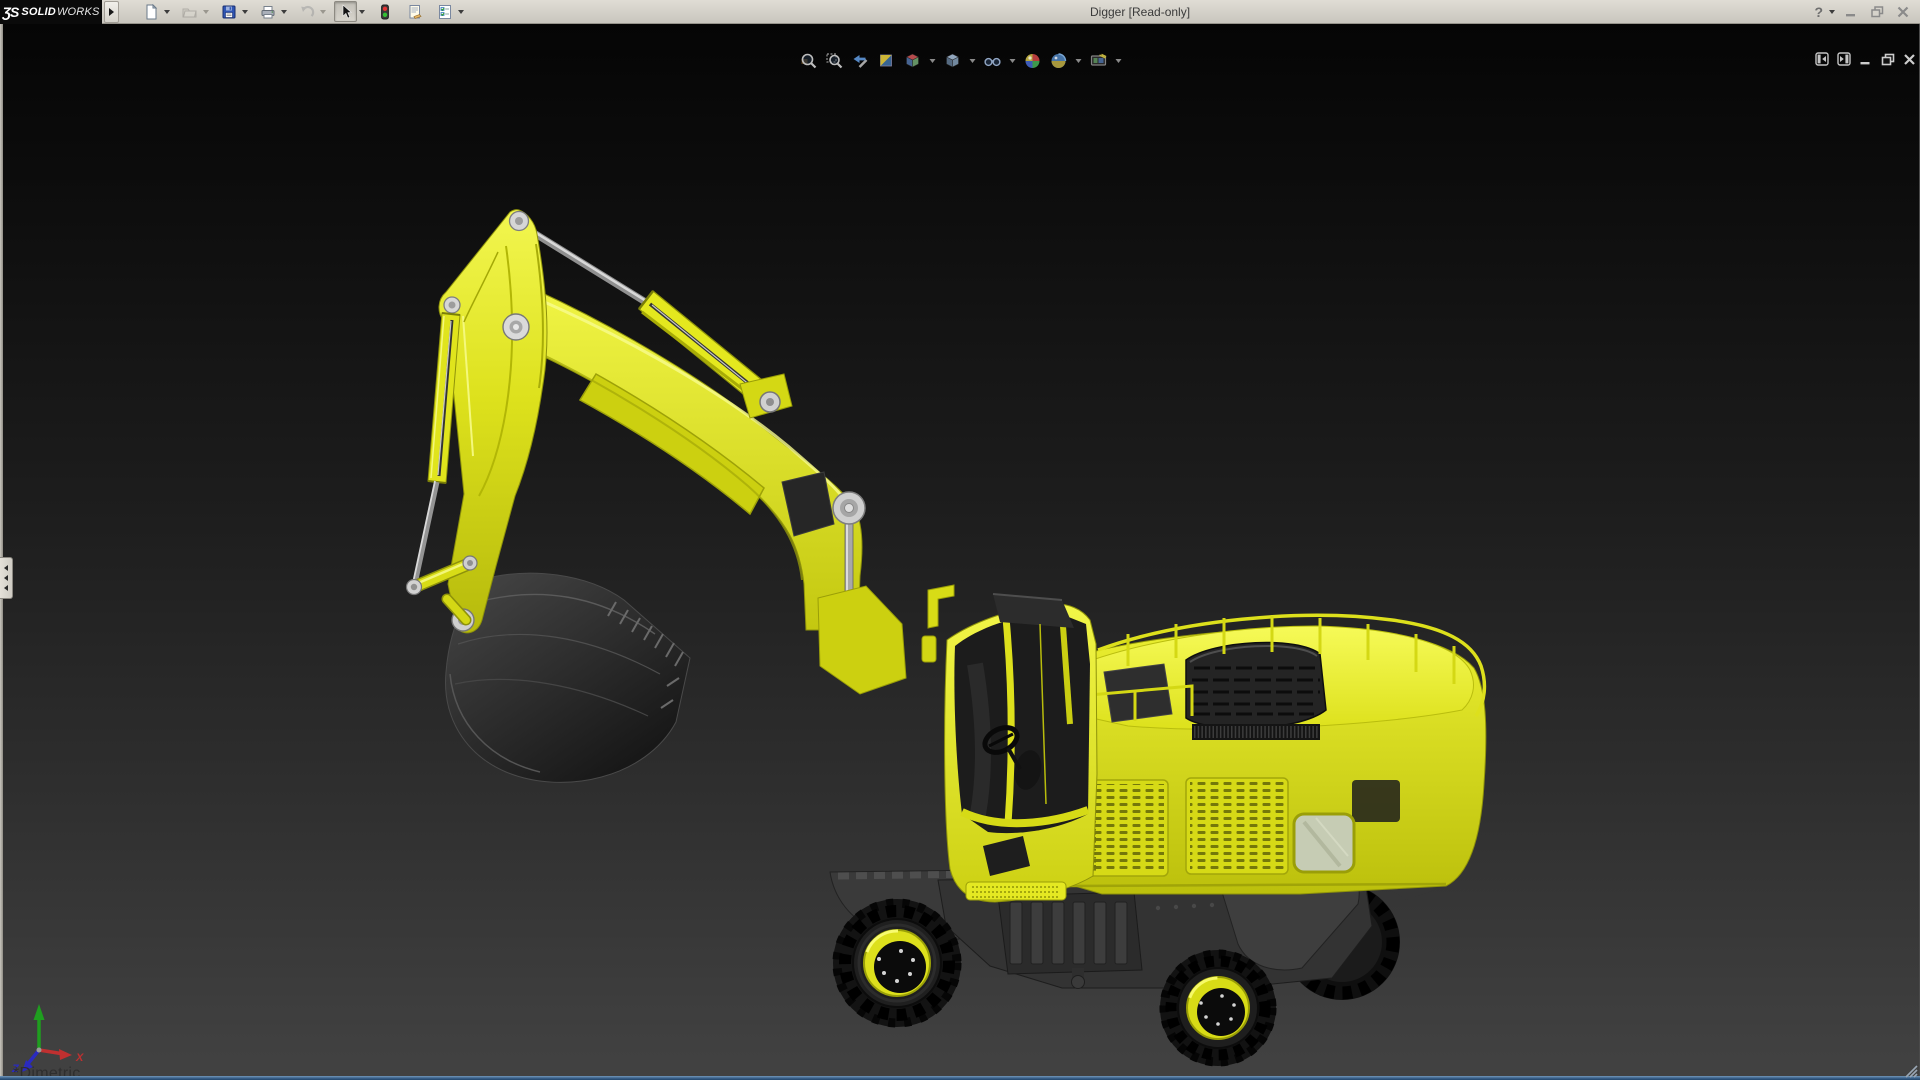  What do you see at coordinates (65, 1054) in the screenshot?
I see `x-axis-arrow` at bounding box center [65, 1054].